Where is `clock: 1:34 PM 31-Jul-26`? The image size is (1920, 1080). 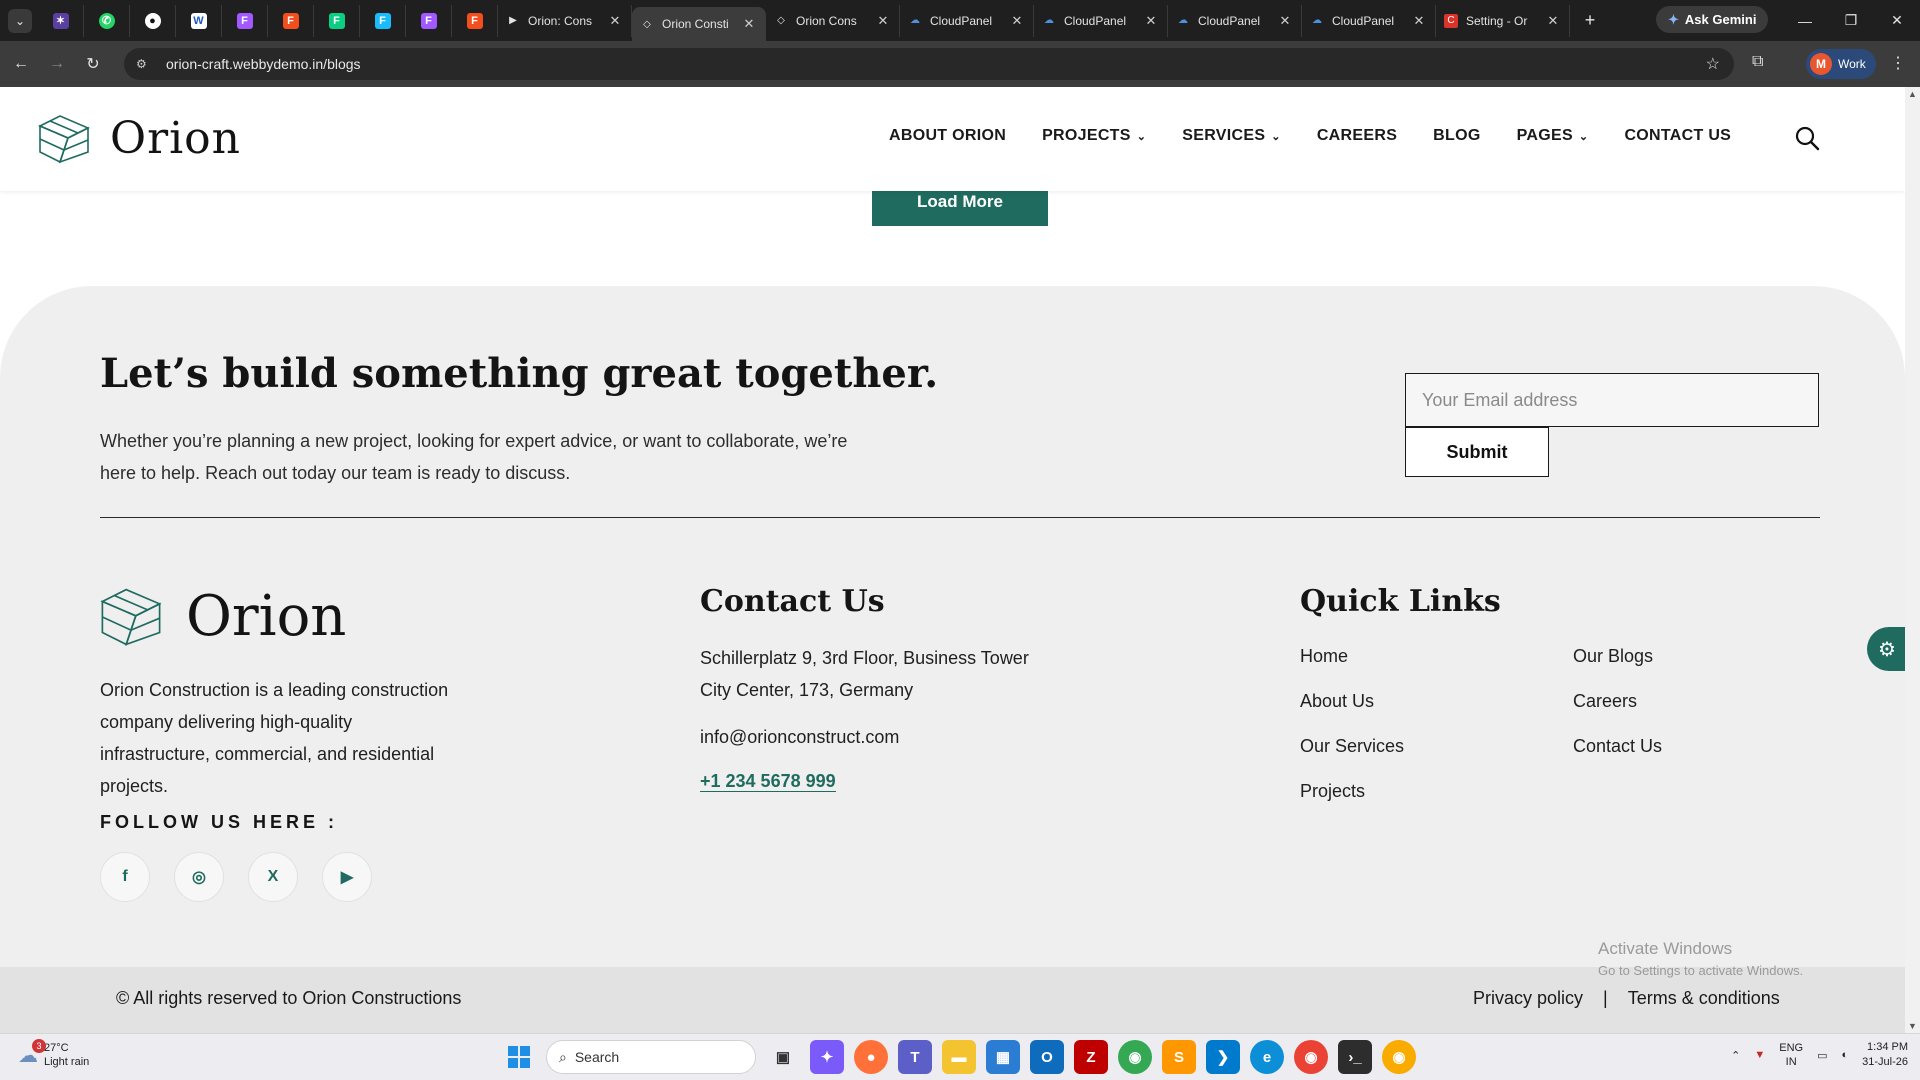 clock: 1:34 PM 31-Jul-26 is located at coordinates (1885, 1055).